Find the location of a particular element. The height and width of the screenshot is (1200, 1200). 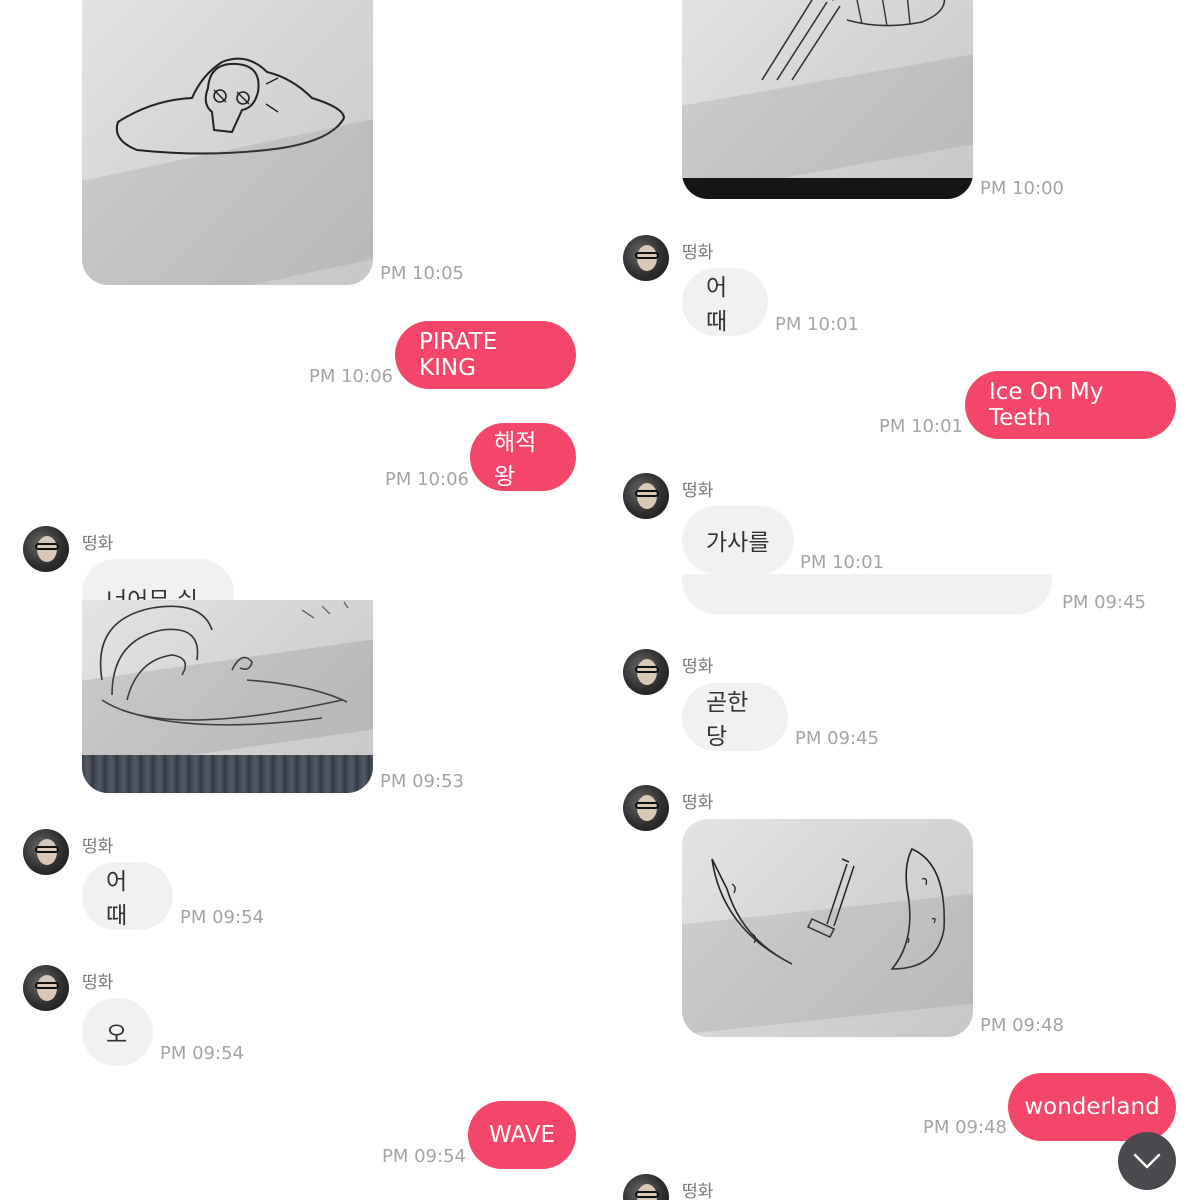

outgoing-message: wonderland is located at coordinates (1092, 1107).